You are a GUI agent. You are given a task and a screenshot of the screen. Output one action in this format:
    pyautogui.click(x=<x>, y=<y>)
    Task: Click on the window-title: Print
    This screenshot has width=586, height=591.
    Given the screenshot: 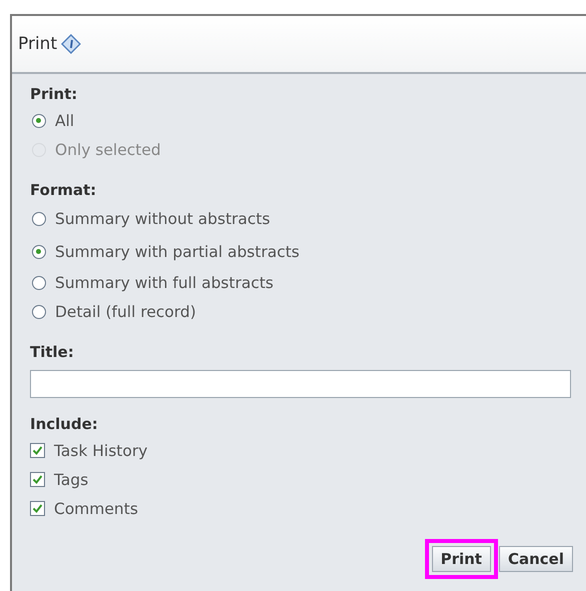 What is the action you would take?
    pyautogui.click(x=38, y=44)
    